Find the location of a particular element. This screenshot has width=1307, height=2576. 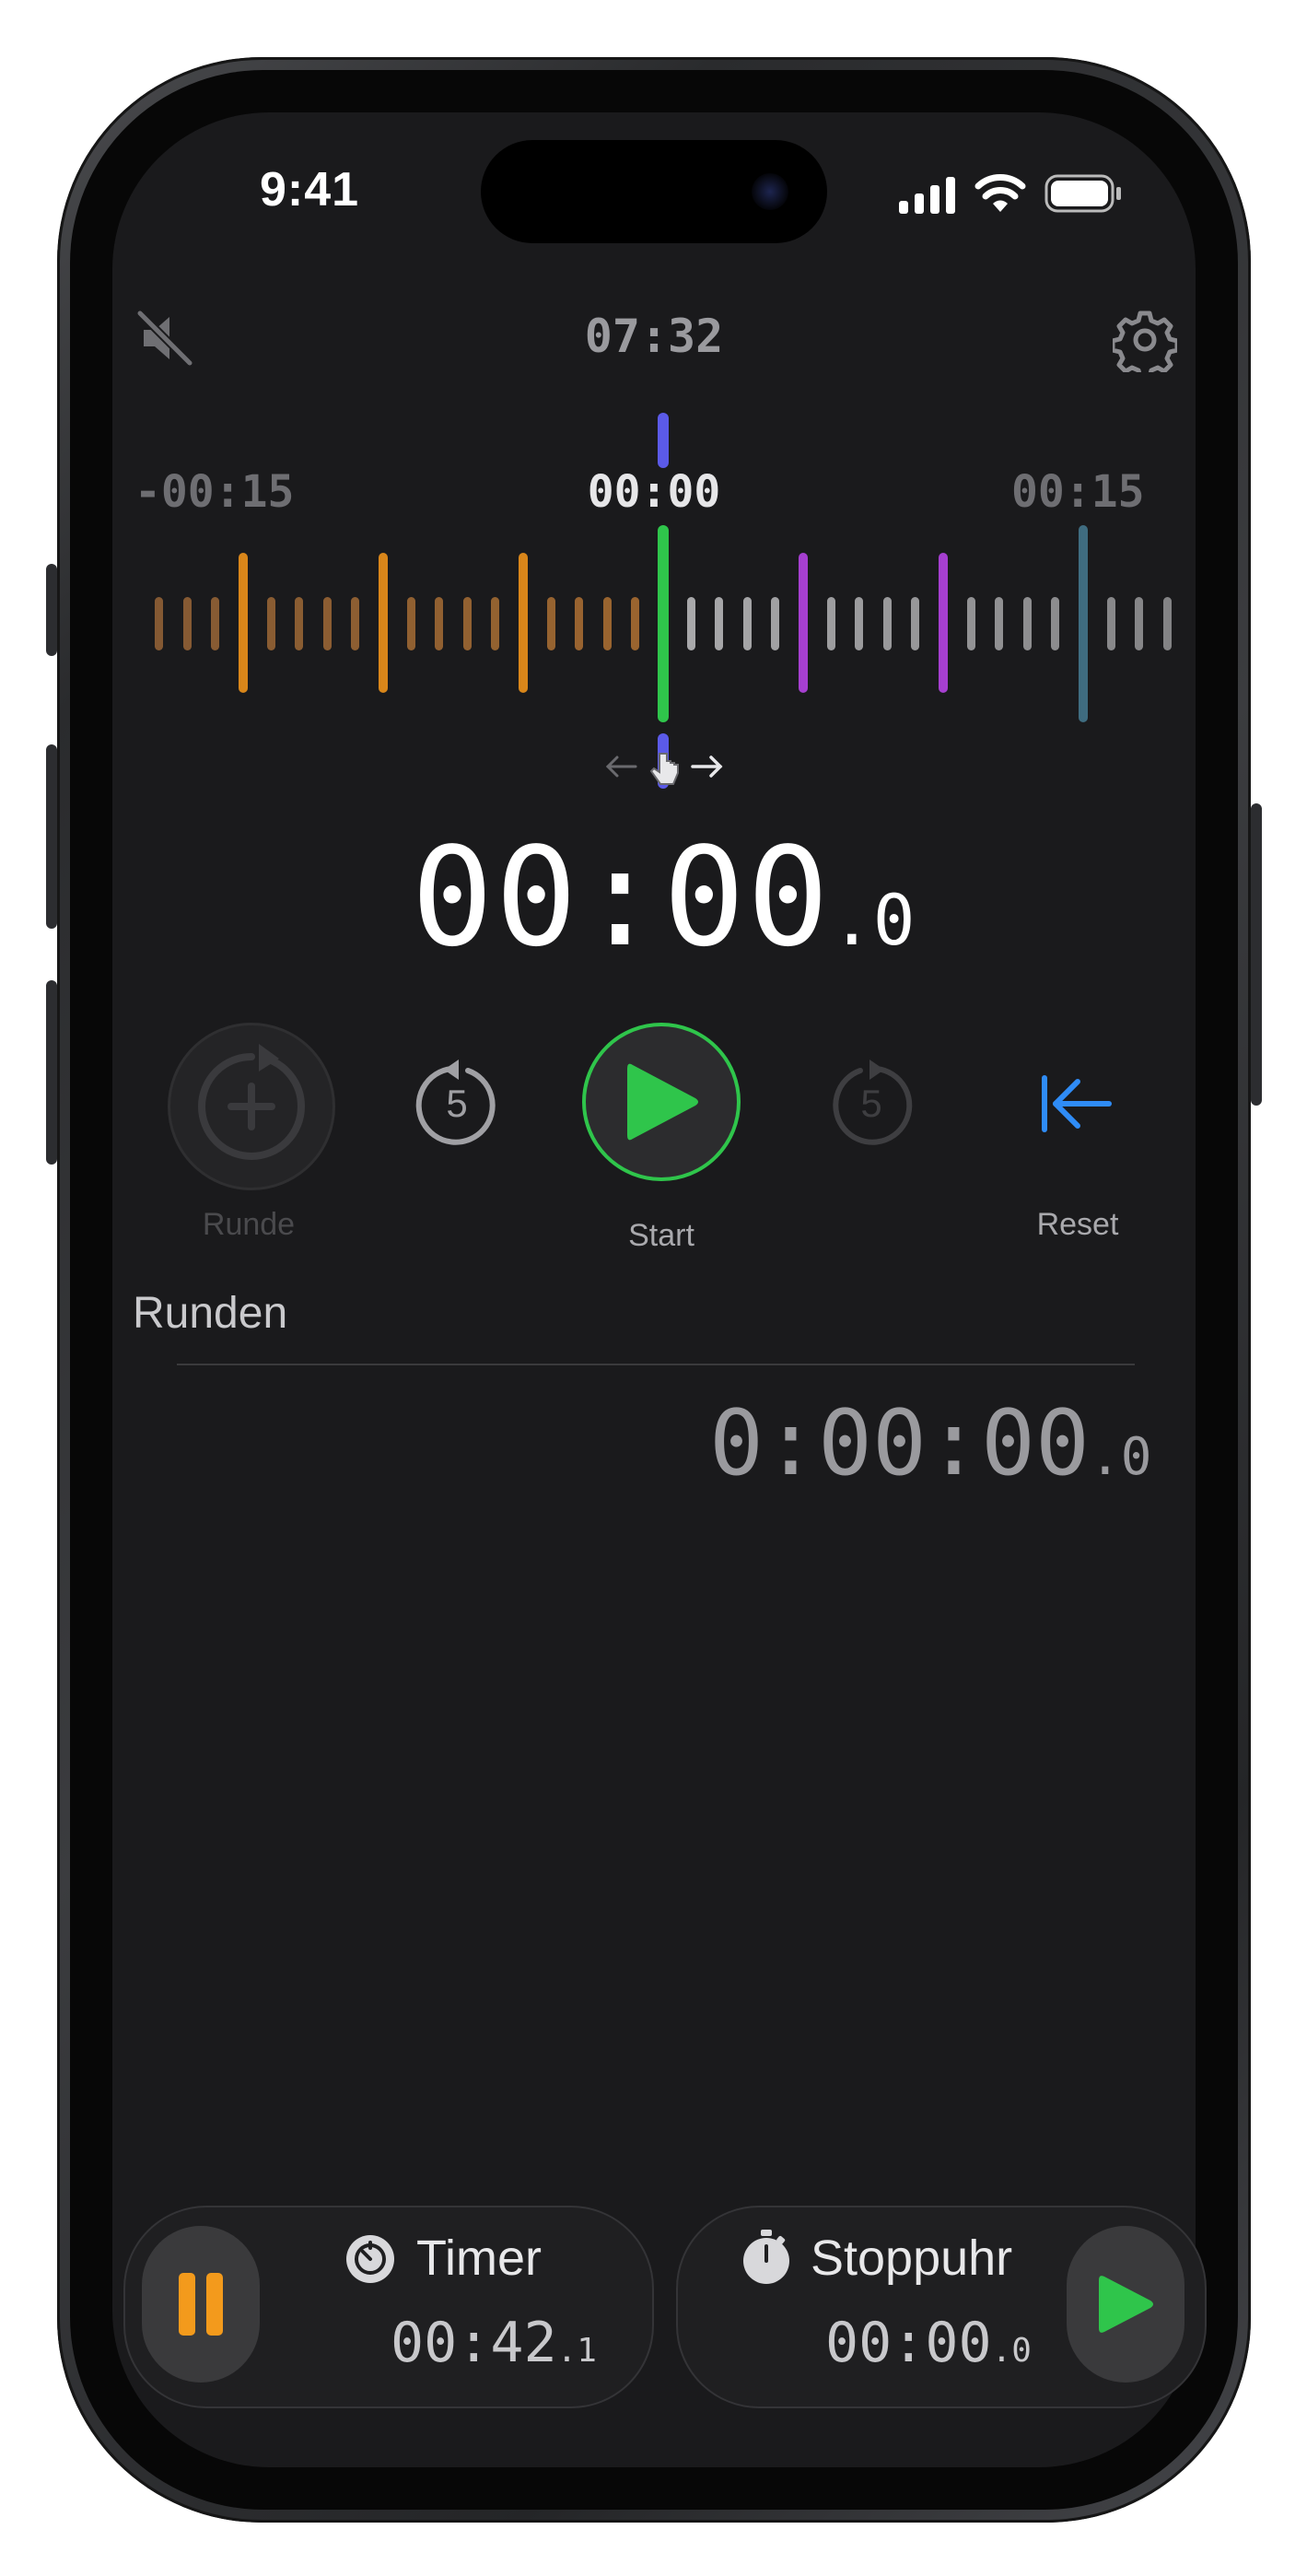

total-time-fraction: .0 is located at coordinates (1121, 1457).